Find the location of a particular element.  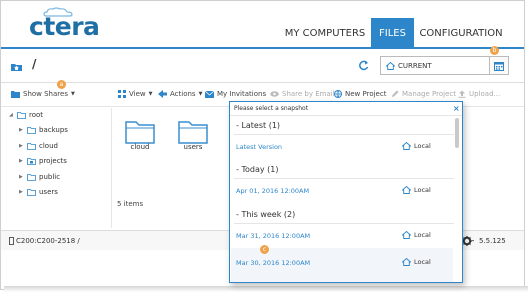

tree-item-label: backups is located at coordinates (53, 130).